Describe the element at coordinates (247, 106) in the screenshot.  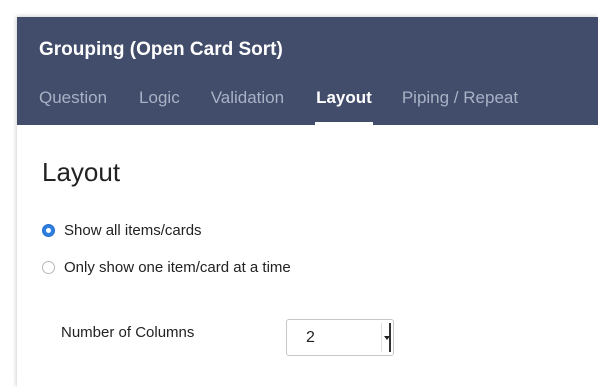
I see `tab-validation: Validation` at that location.